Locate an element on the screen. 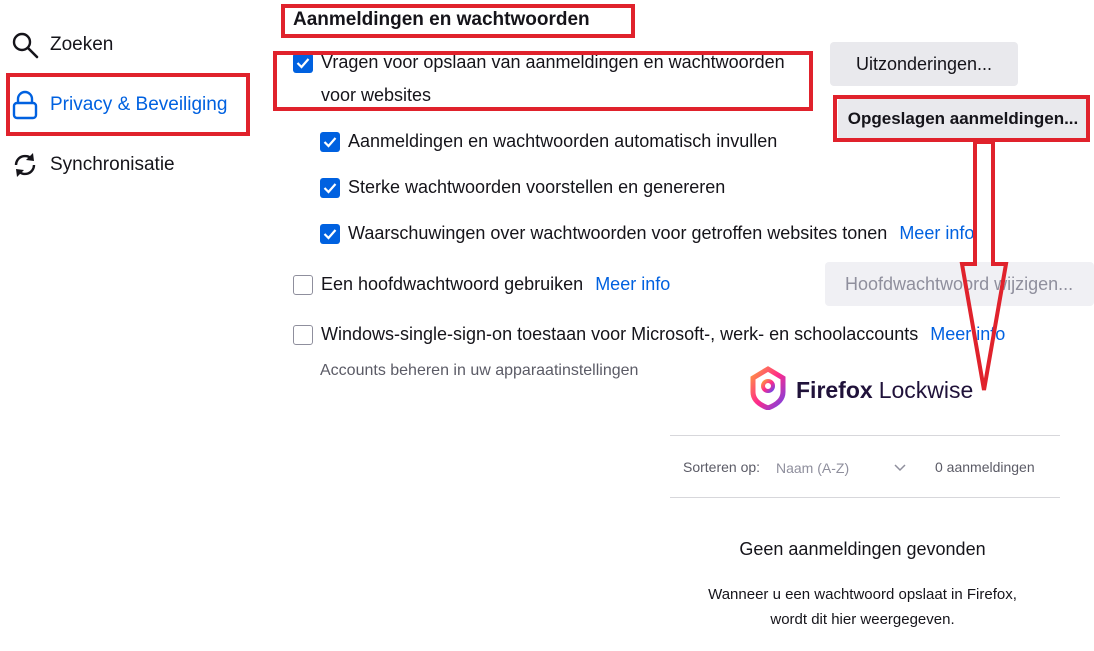  chevron-down-icon is located at coordinates (900, 468).